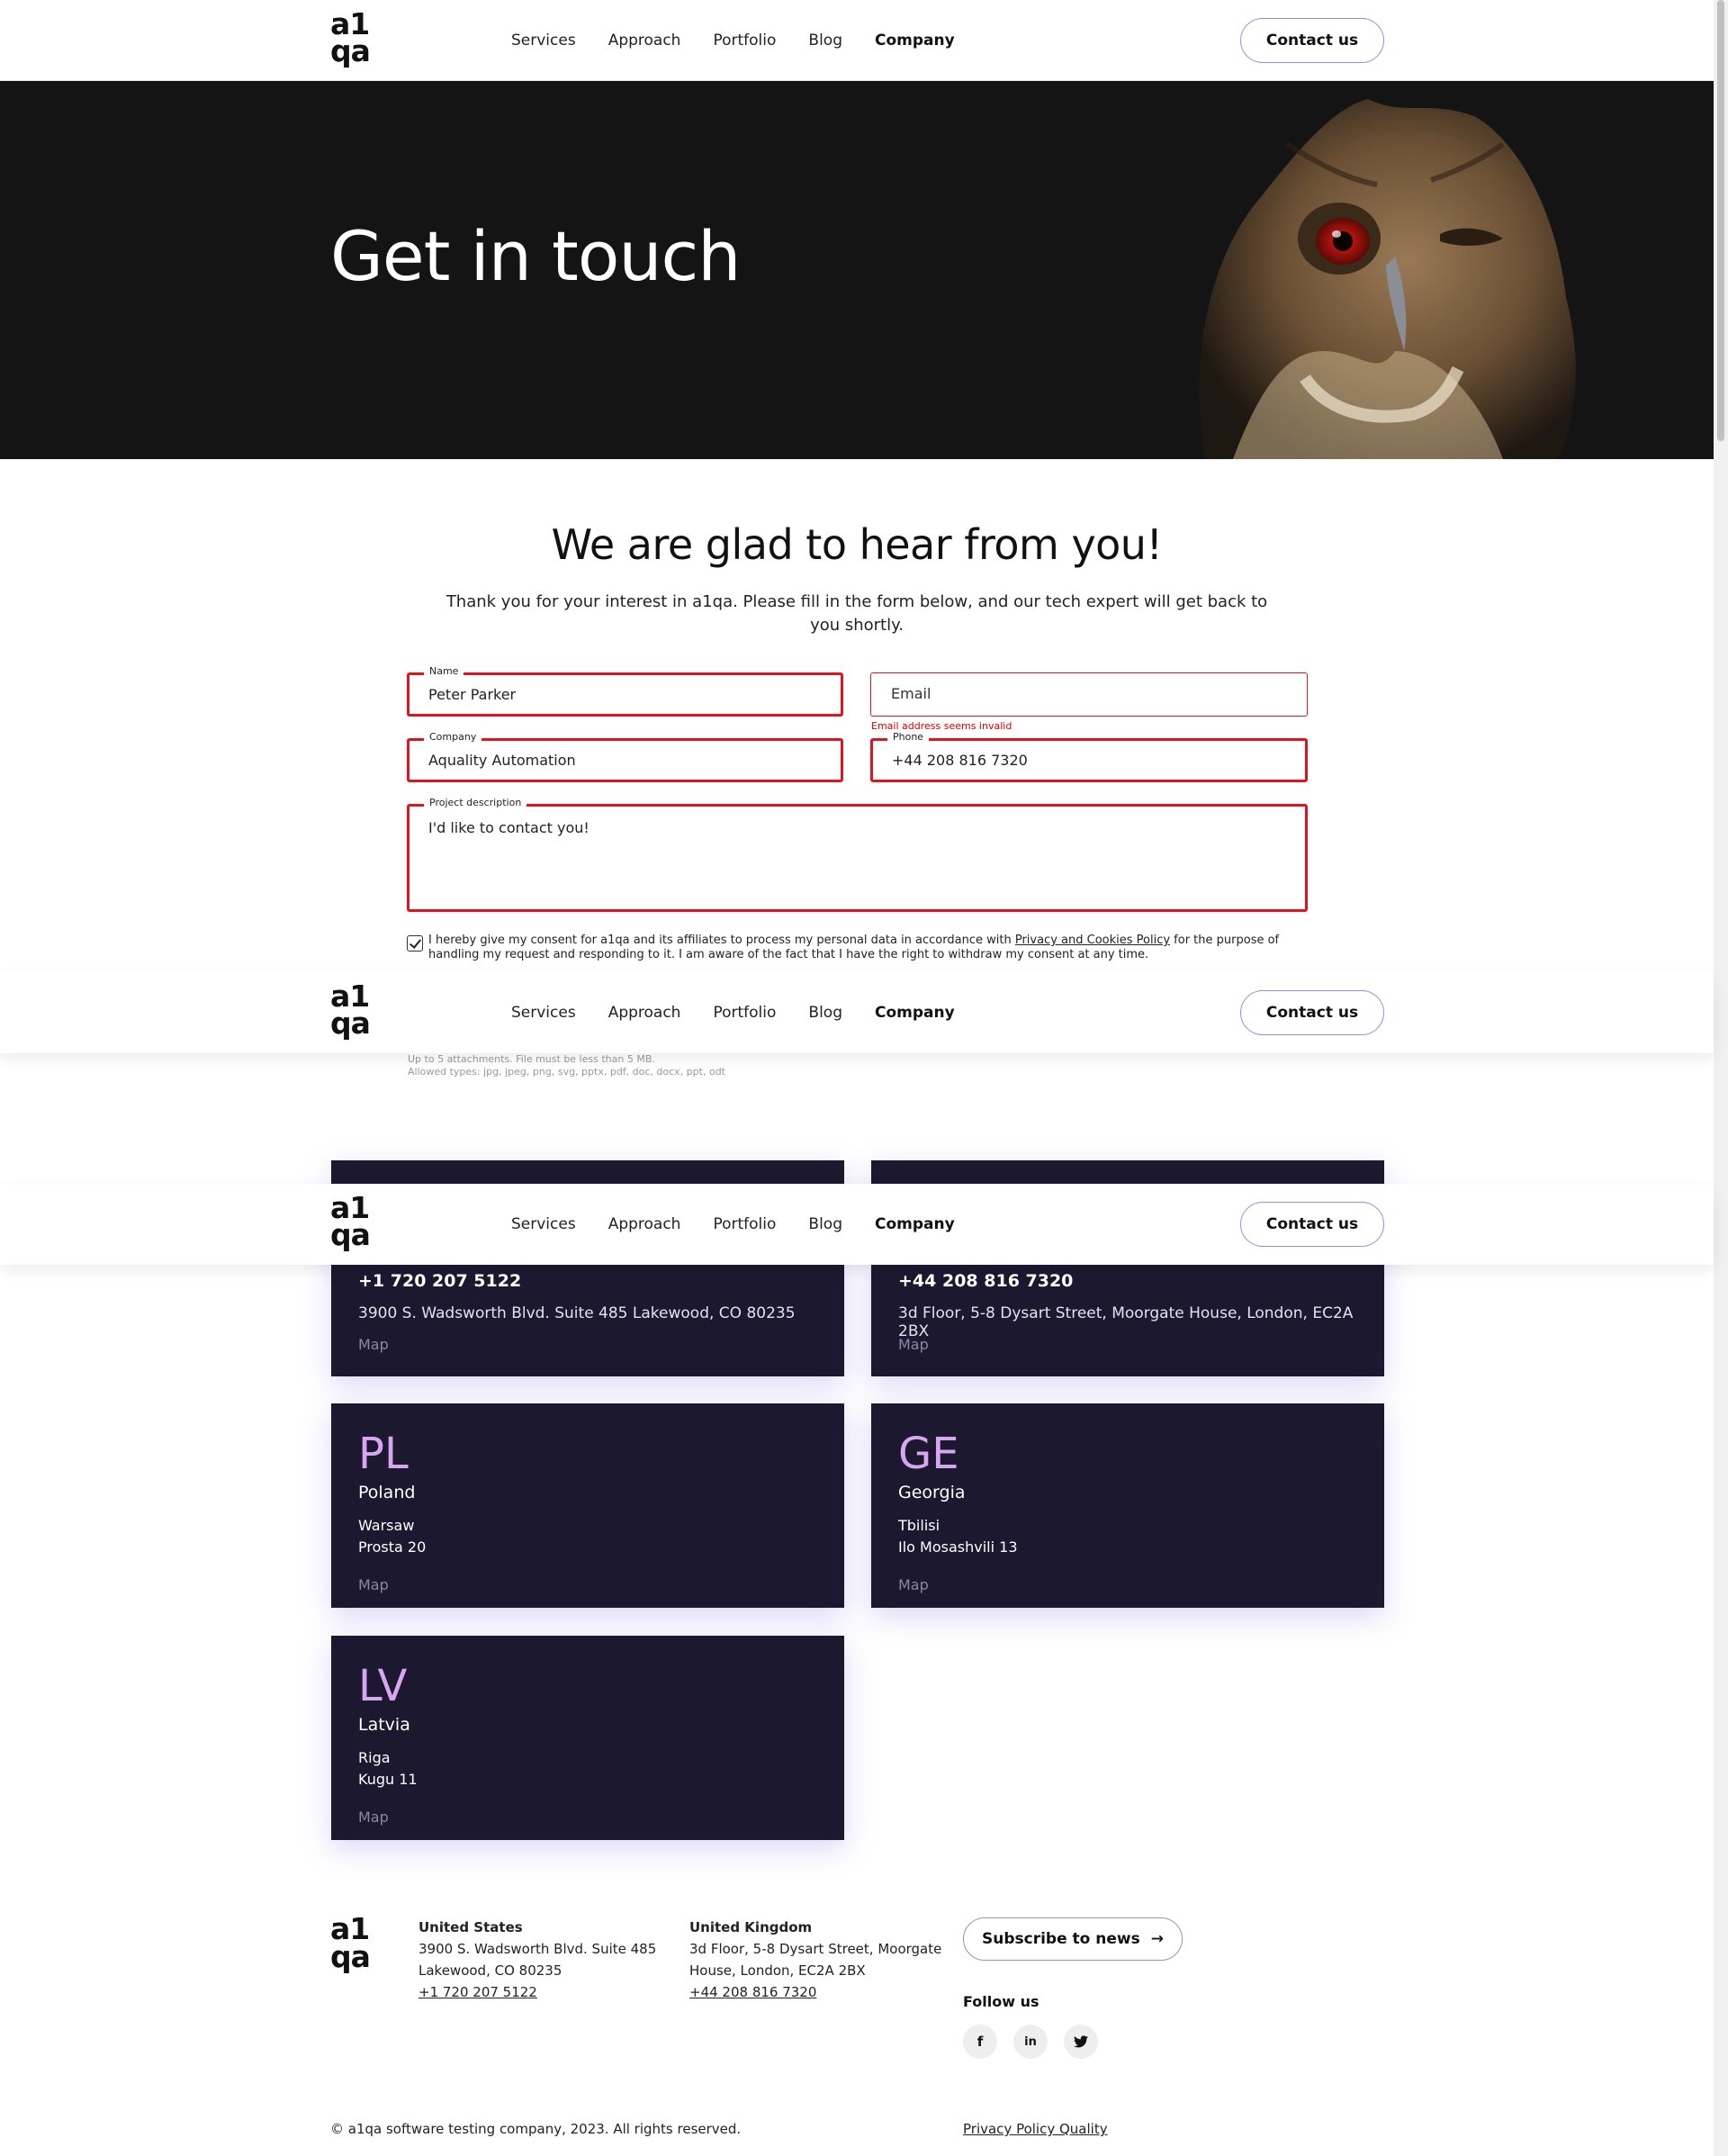 The image size is (1728, 2156). What do you see at coordinates (384, 1454) in the screenshot?
I see `country-code: PL` at bounding box center [384, 1454].